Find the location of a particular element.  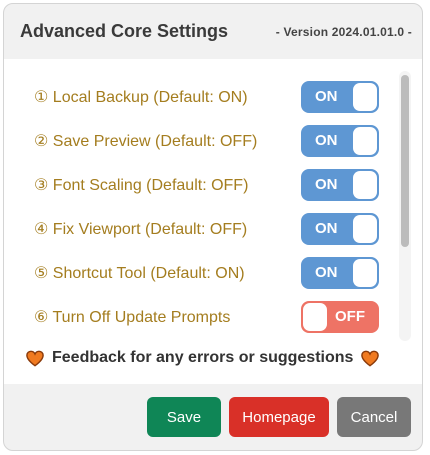

scrollbar is located at coordinates (405, 206).